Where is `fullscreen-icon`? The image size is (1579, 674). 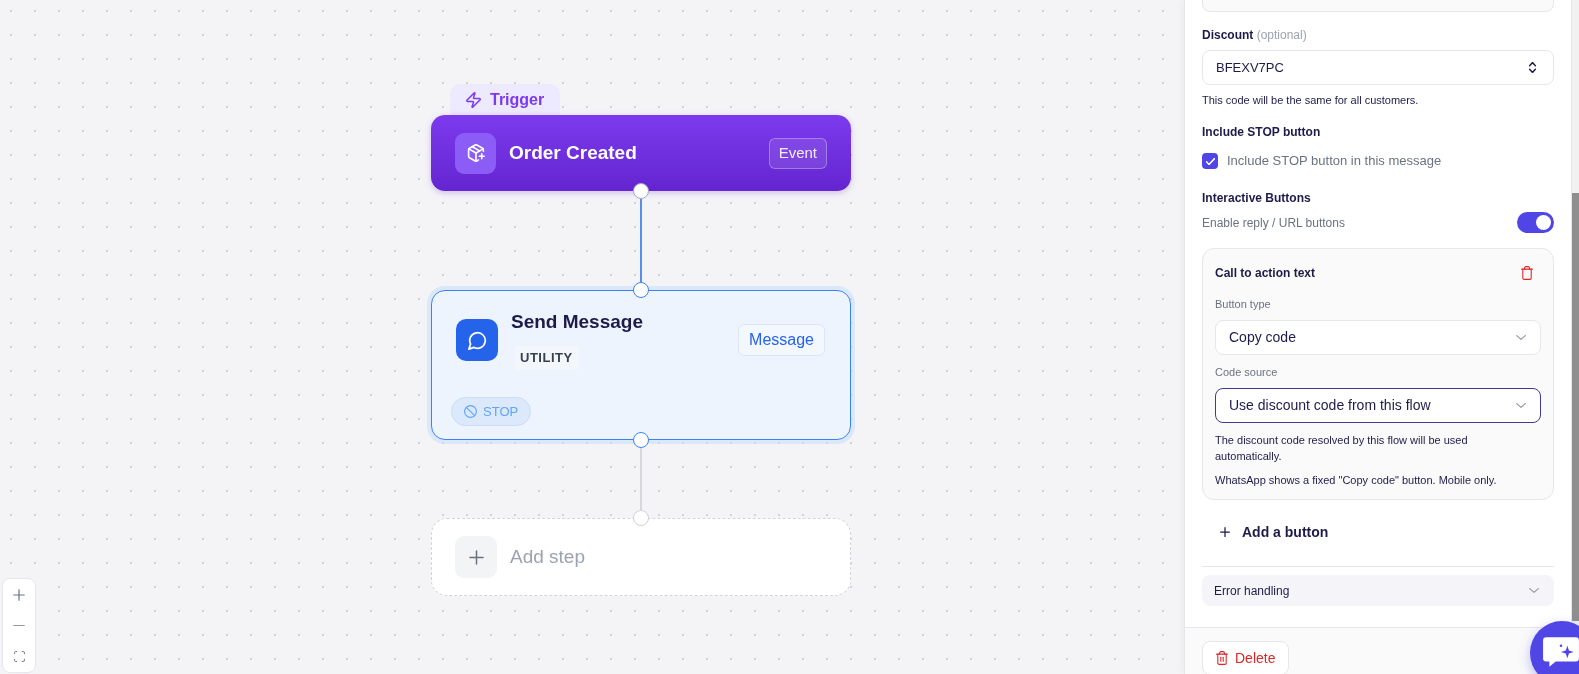 fullscreen-icon is located at coordinates (19, 656).